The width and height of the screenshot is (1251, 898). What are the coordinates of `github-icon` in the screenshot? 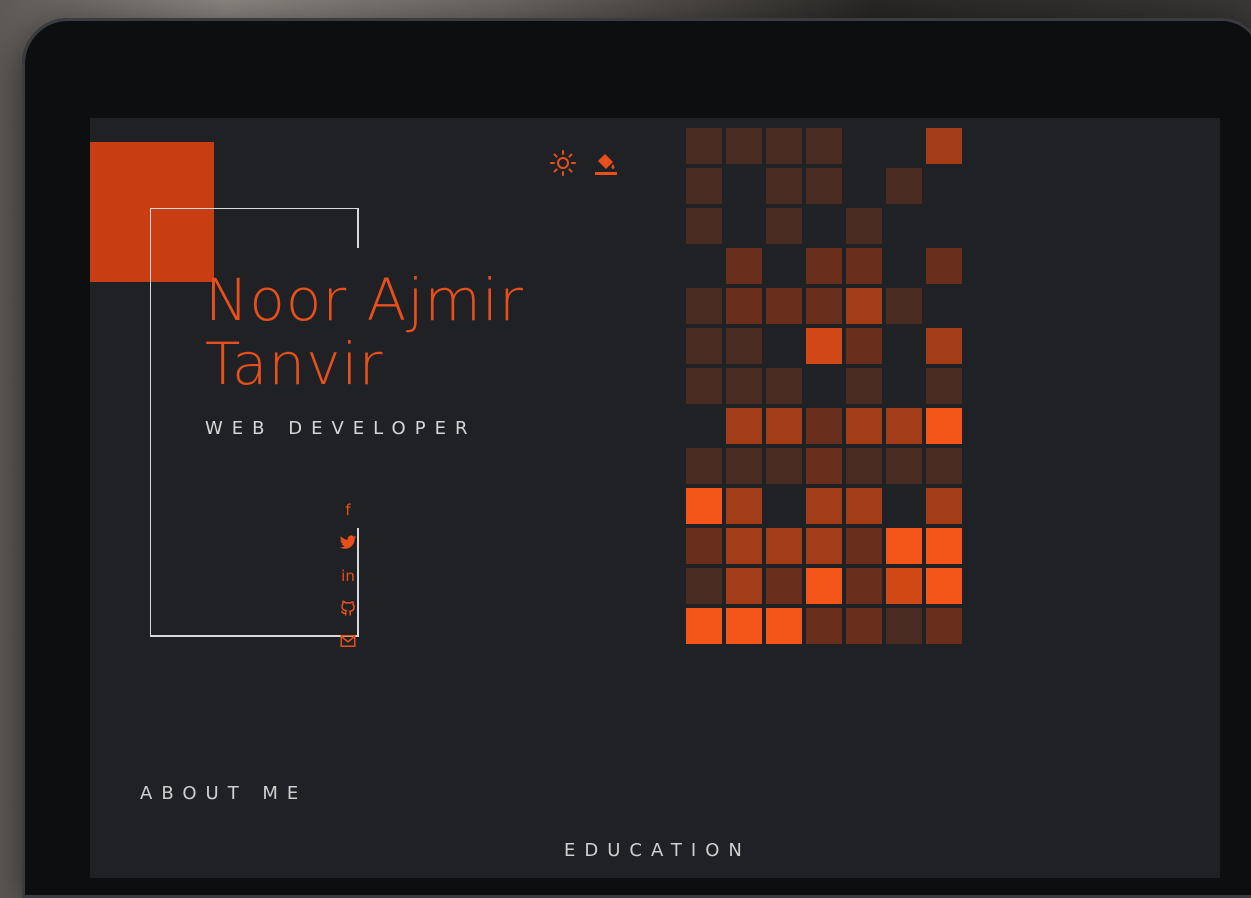 It's located at (347, 608).